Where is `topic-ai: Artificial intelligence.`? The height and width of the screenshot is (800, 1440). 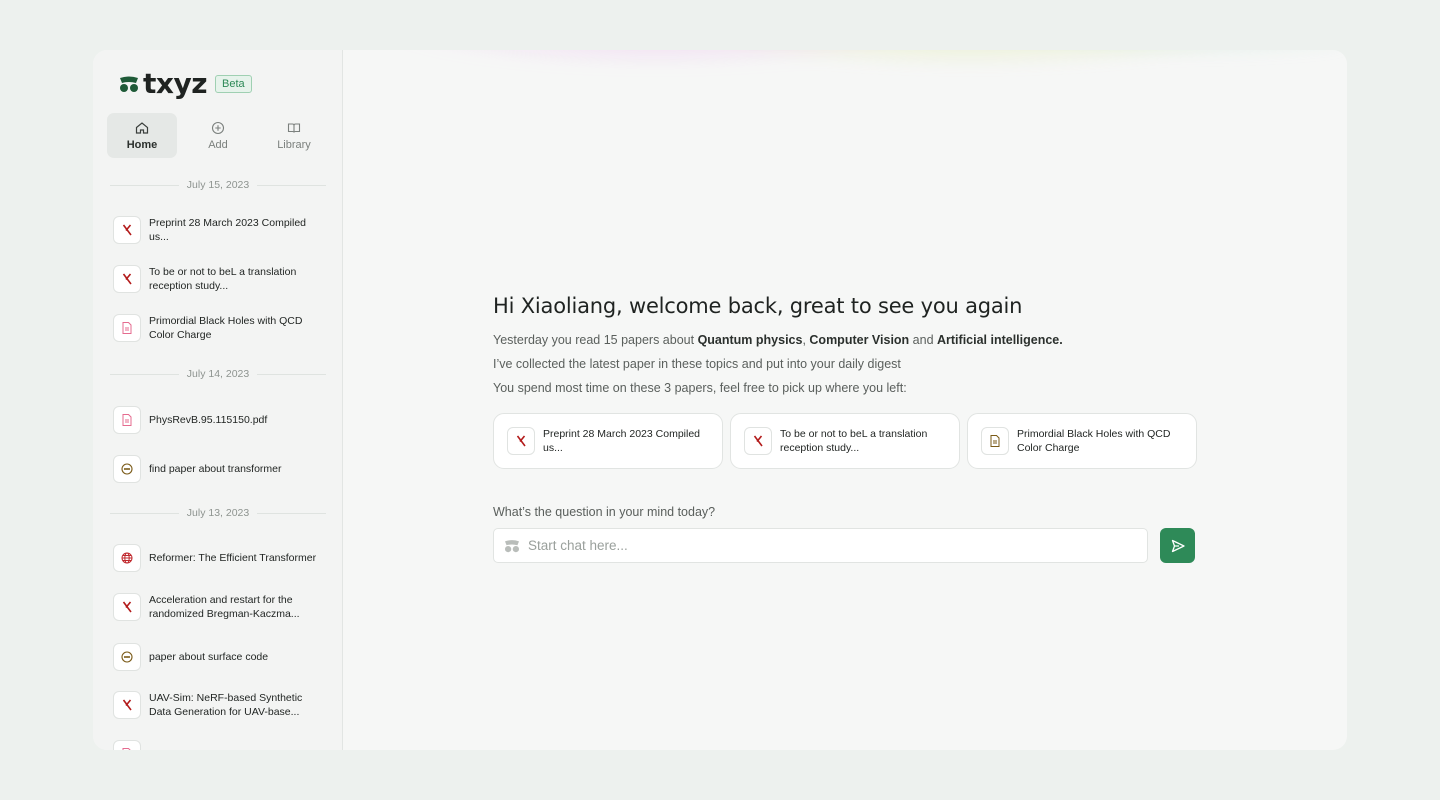
topic-ai: Artificial intelligence. is located at coordinates (1000, 340).